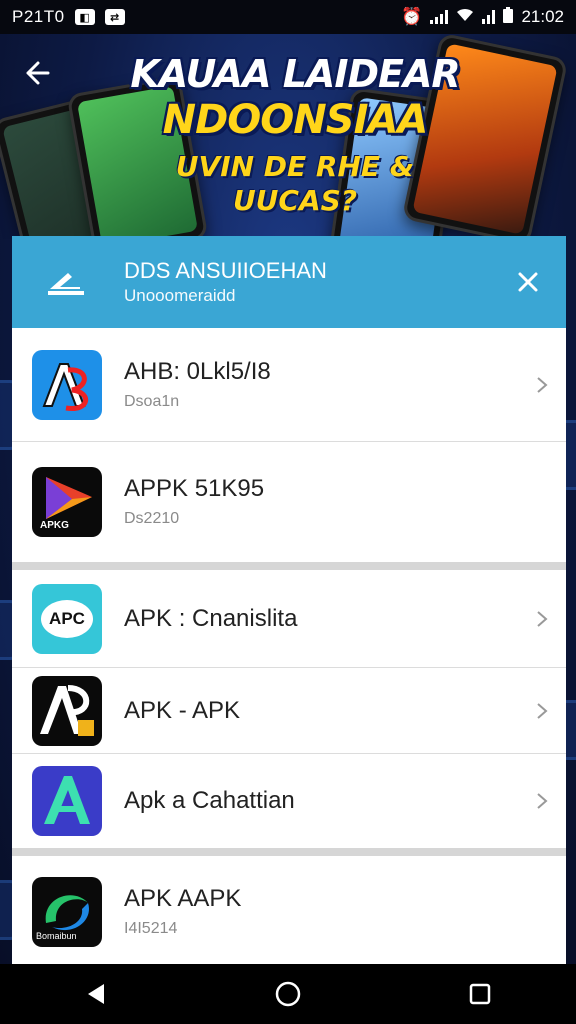  I want to click on recents-square-icon, so click(480, 994).